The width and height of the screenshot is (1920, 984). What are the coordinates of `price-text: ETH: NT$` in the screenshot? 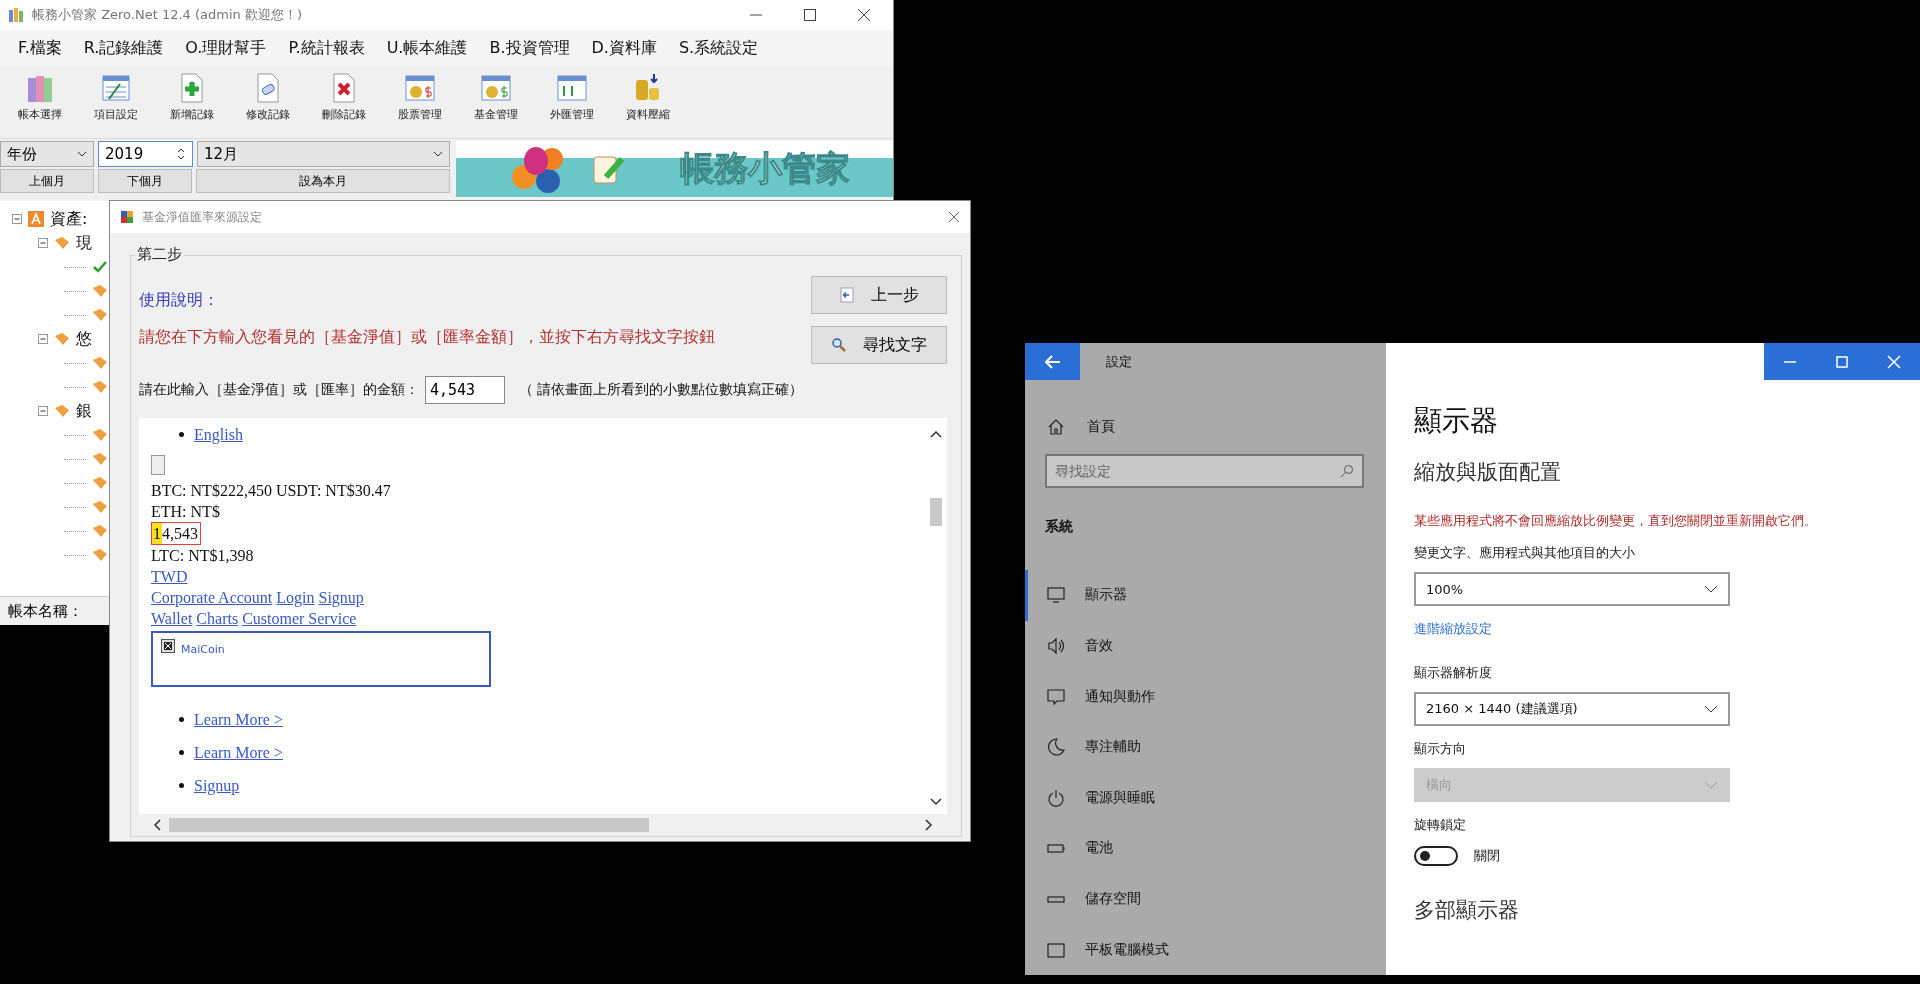 It's located at (185, 511).